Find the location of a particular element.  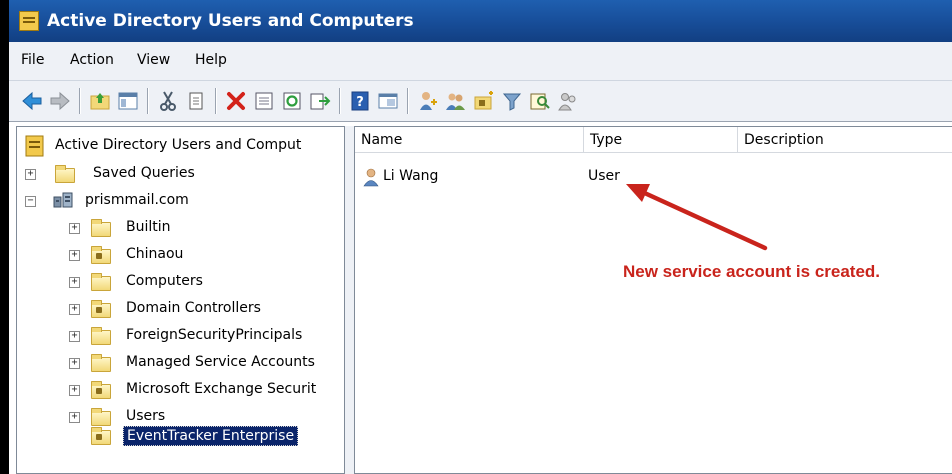

toolbar: ? is located at coordinates (480, 101).